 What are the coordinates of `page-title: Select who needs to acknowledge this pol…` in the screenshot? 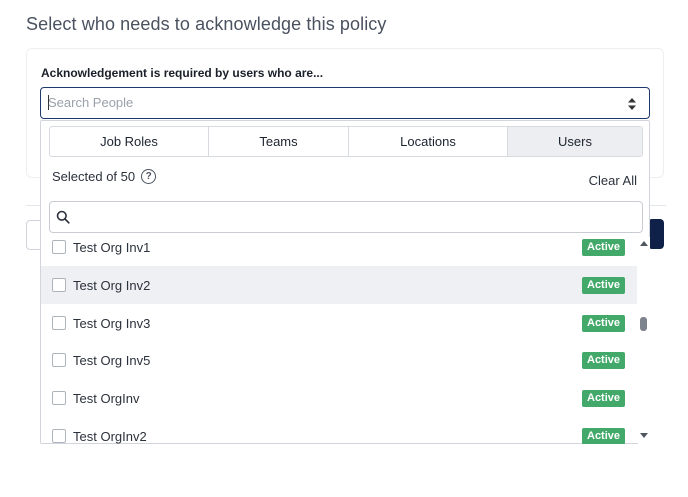 It's located at (206, 24).